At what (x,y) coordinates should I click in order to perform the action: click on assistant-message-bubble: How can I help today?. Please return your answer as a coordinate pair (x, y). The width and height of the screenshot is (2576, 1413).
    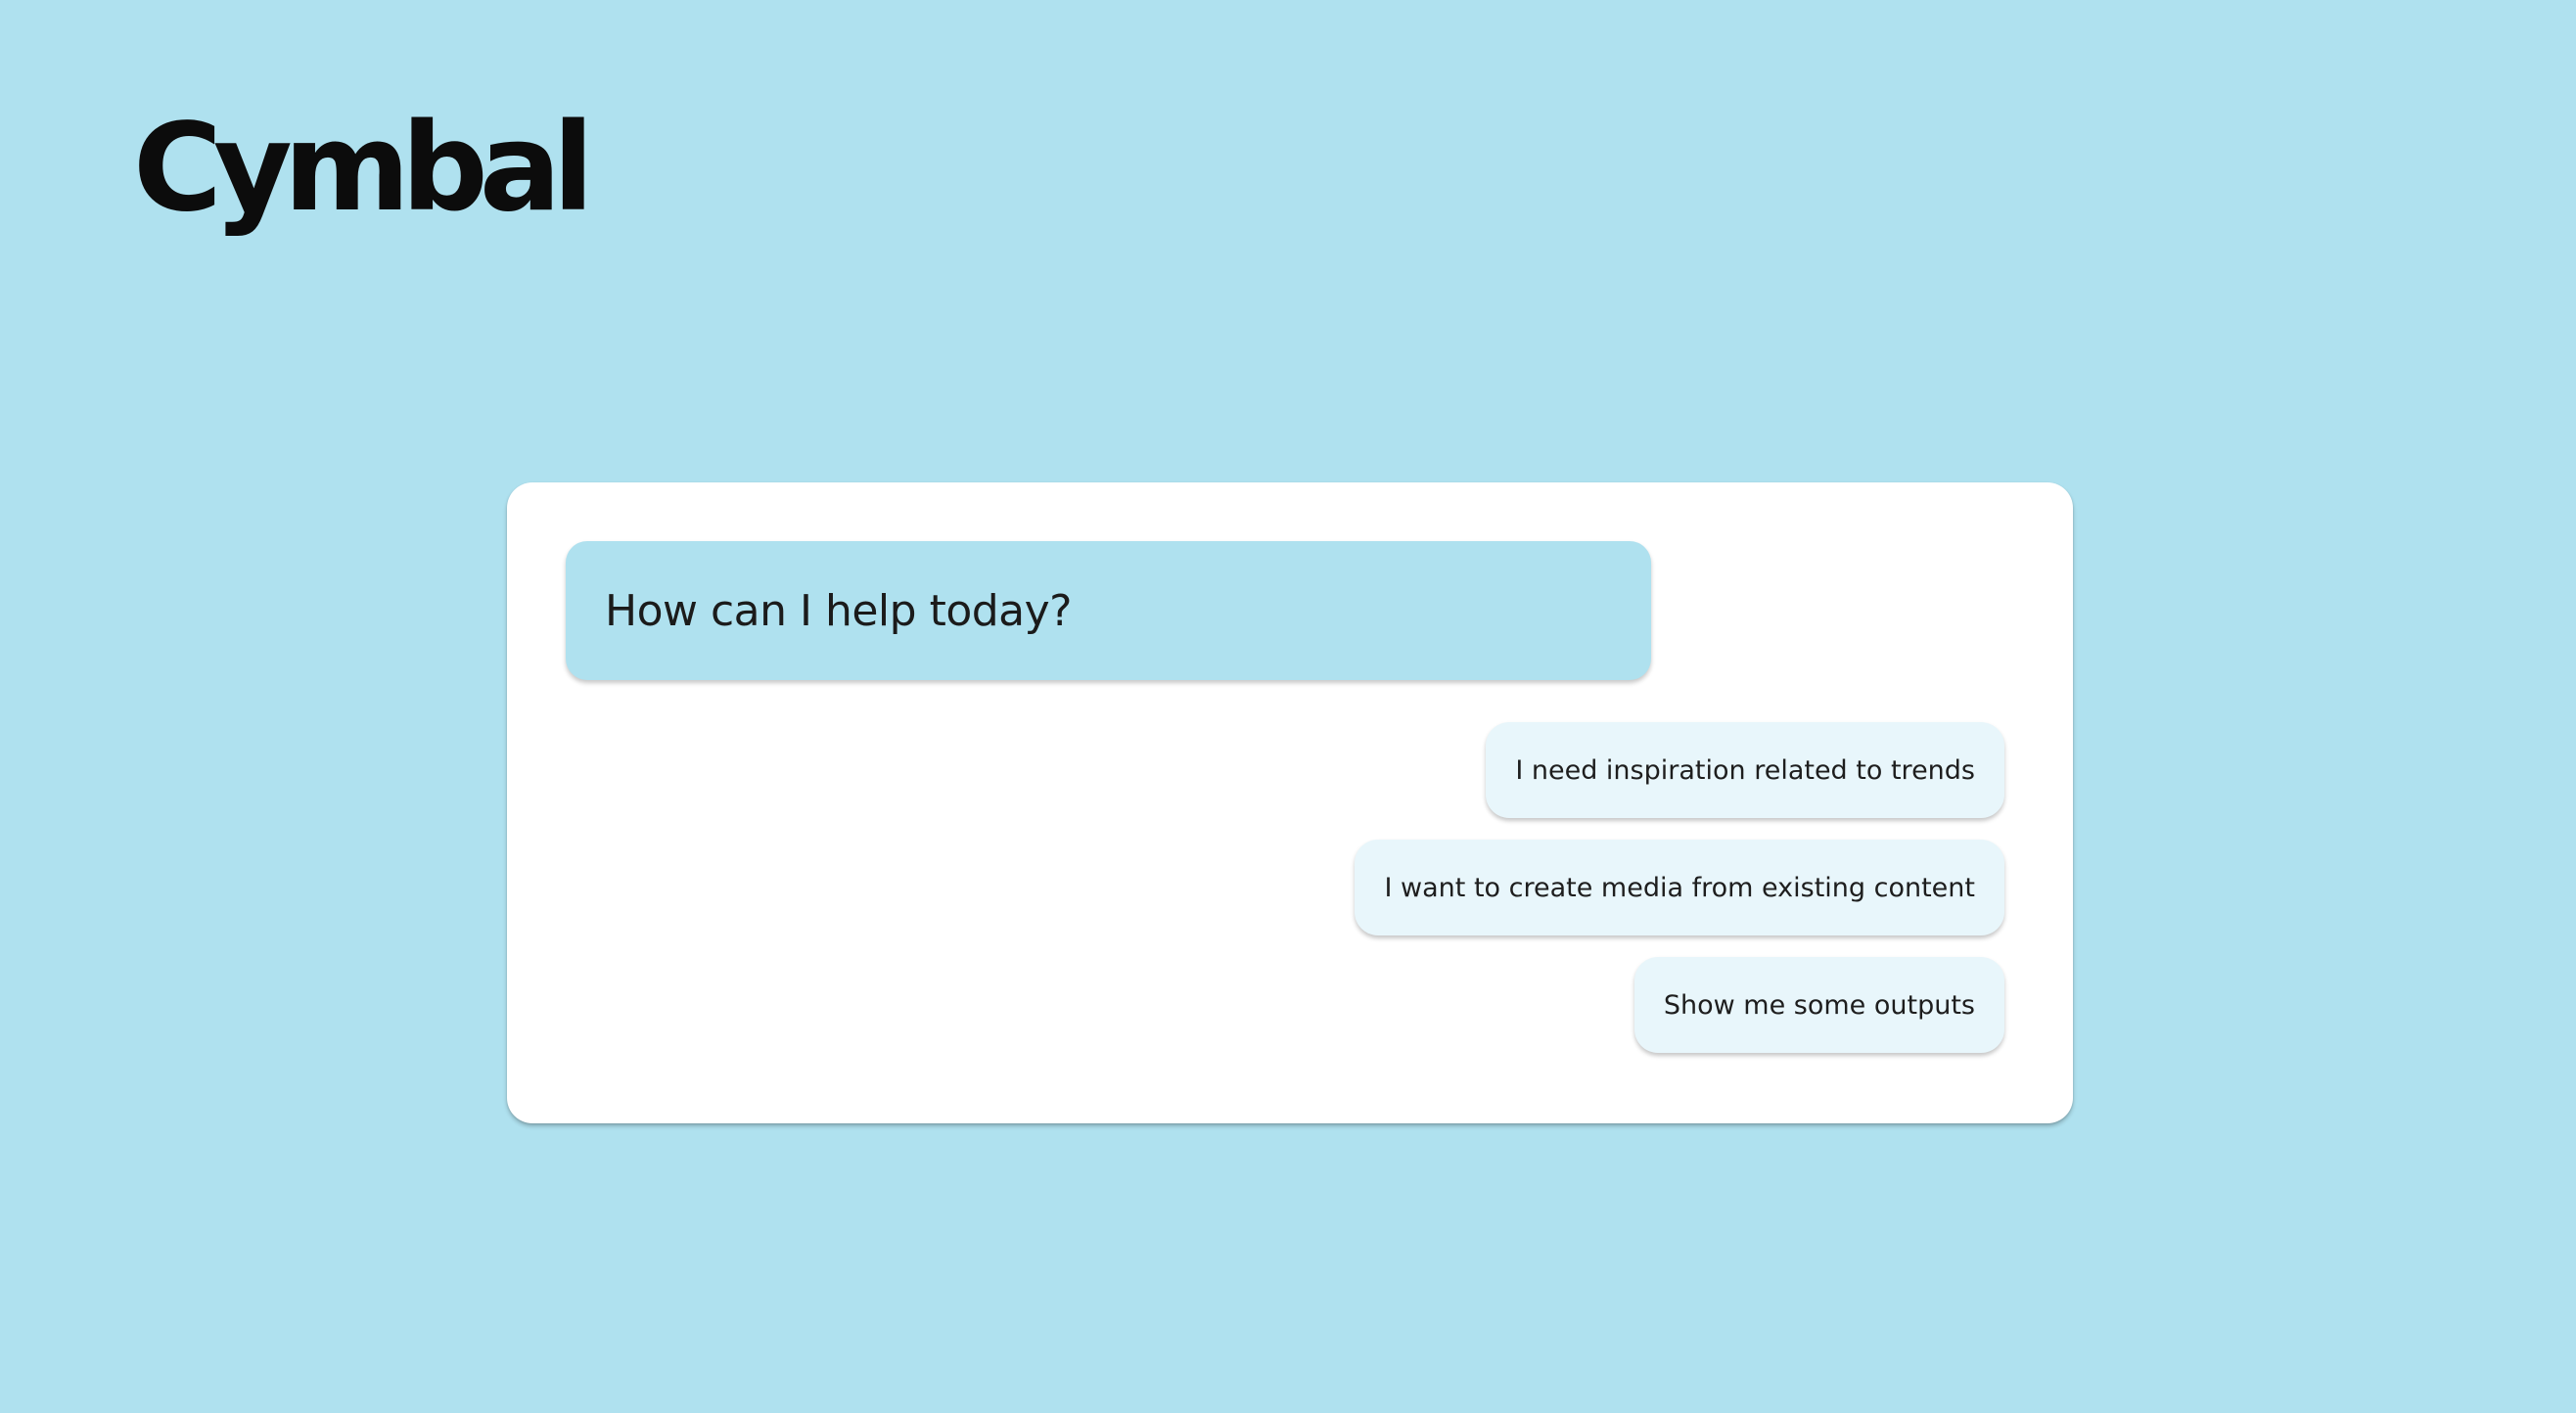
    Looking at the image, I should click on (1109, 611).